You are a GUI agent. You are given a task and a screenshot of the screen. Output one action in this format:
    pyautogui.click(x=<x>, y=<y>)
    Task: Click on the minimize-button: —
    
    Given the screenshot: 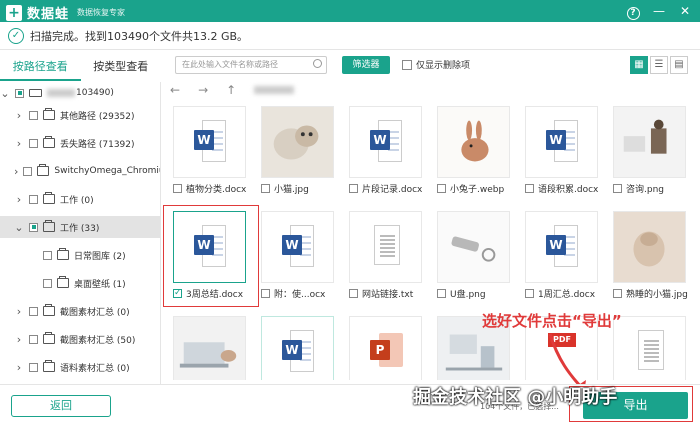 What is the action you would take?
    pyautogui.click(x=659, y=11)
    